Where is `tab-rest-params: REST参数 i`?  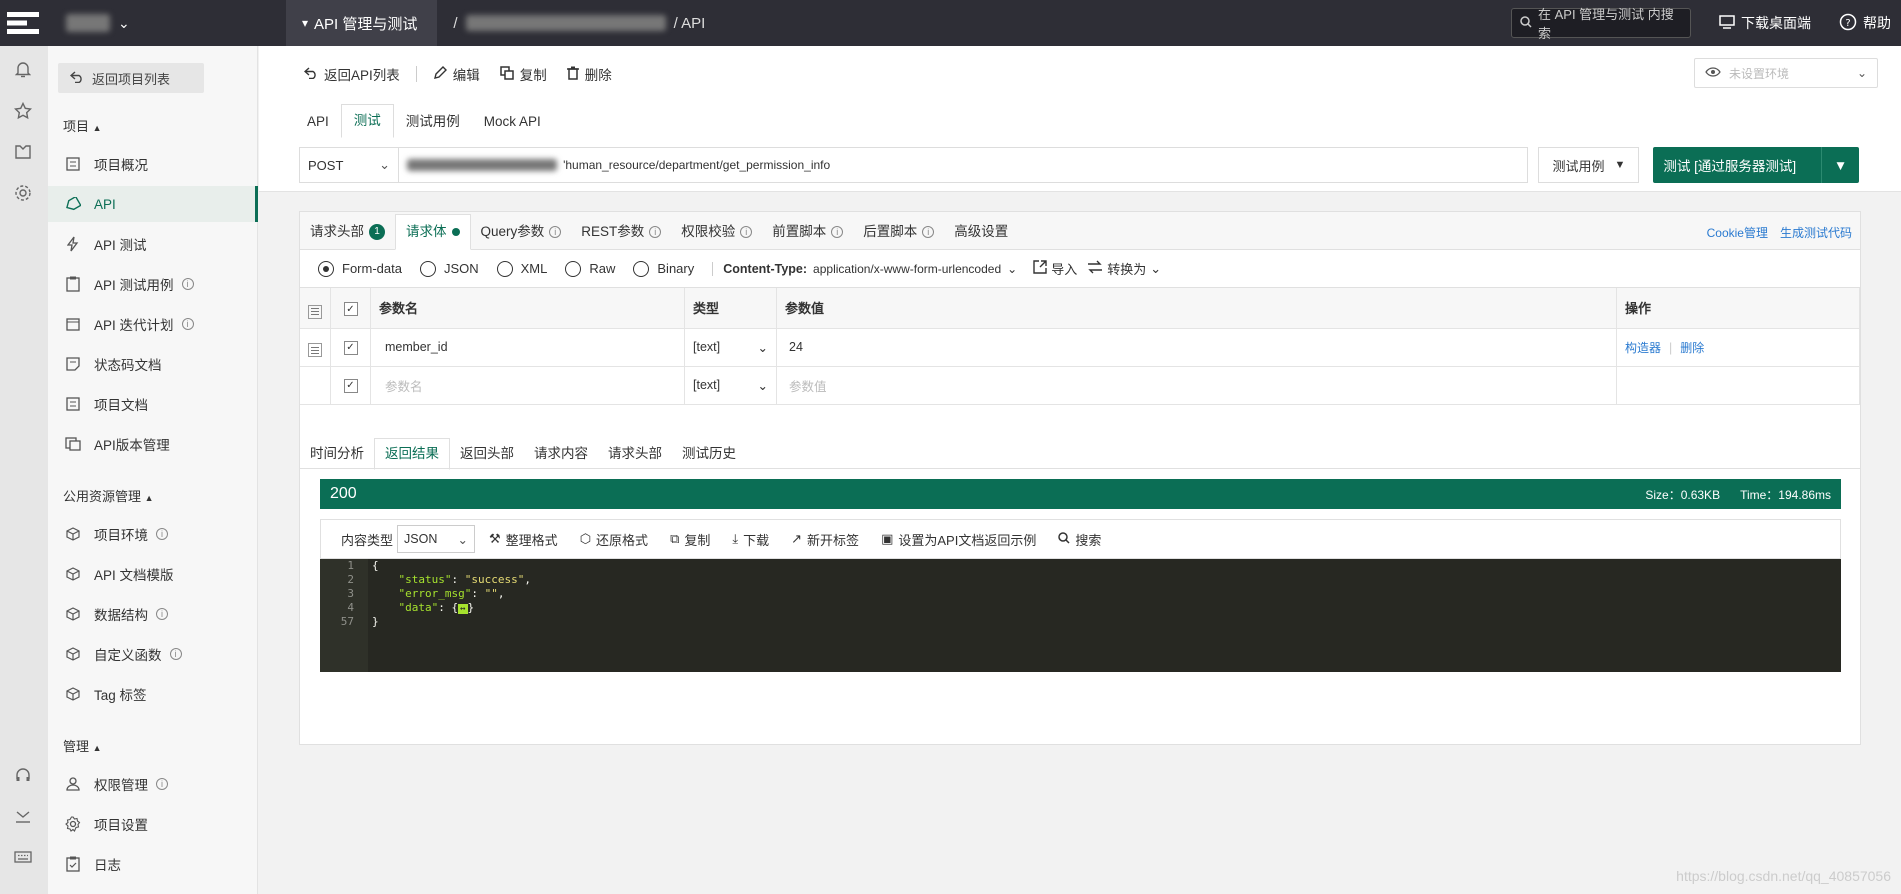
tab-rest-params: REST参数 i is located at coordinates (621, 232).